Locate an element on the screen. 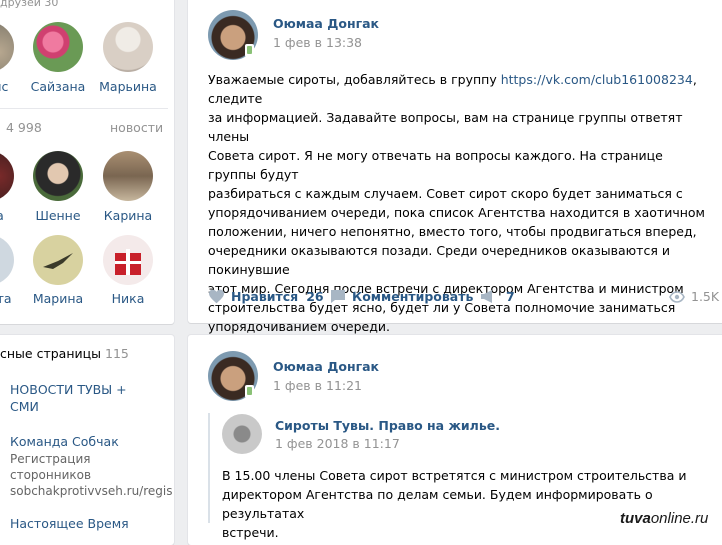  like-button: Нравится 26 is located at coordinates (266, 296).